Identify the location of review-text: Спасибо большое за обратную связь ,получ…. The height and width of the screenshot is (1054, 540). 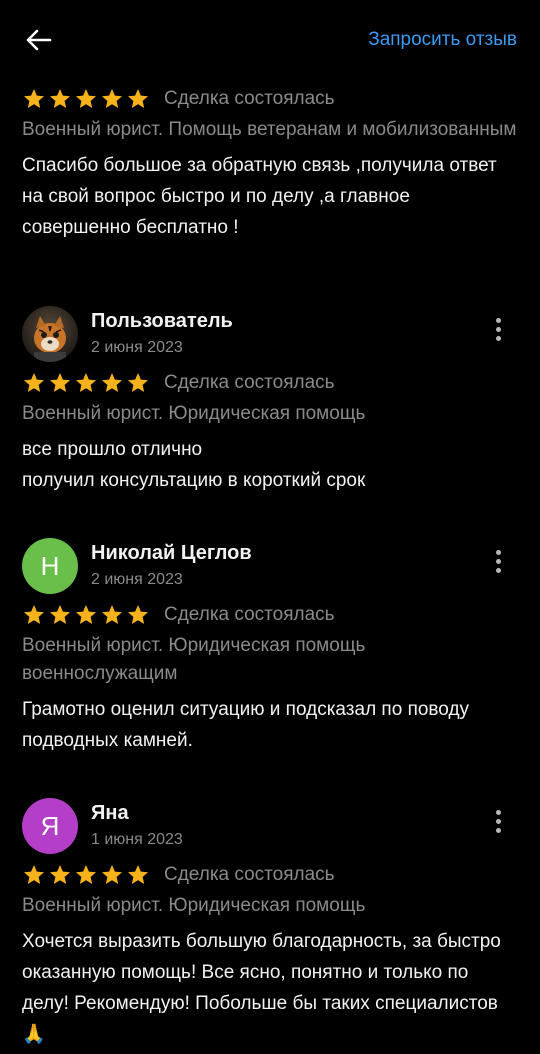
(259, 196).